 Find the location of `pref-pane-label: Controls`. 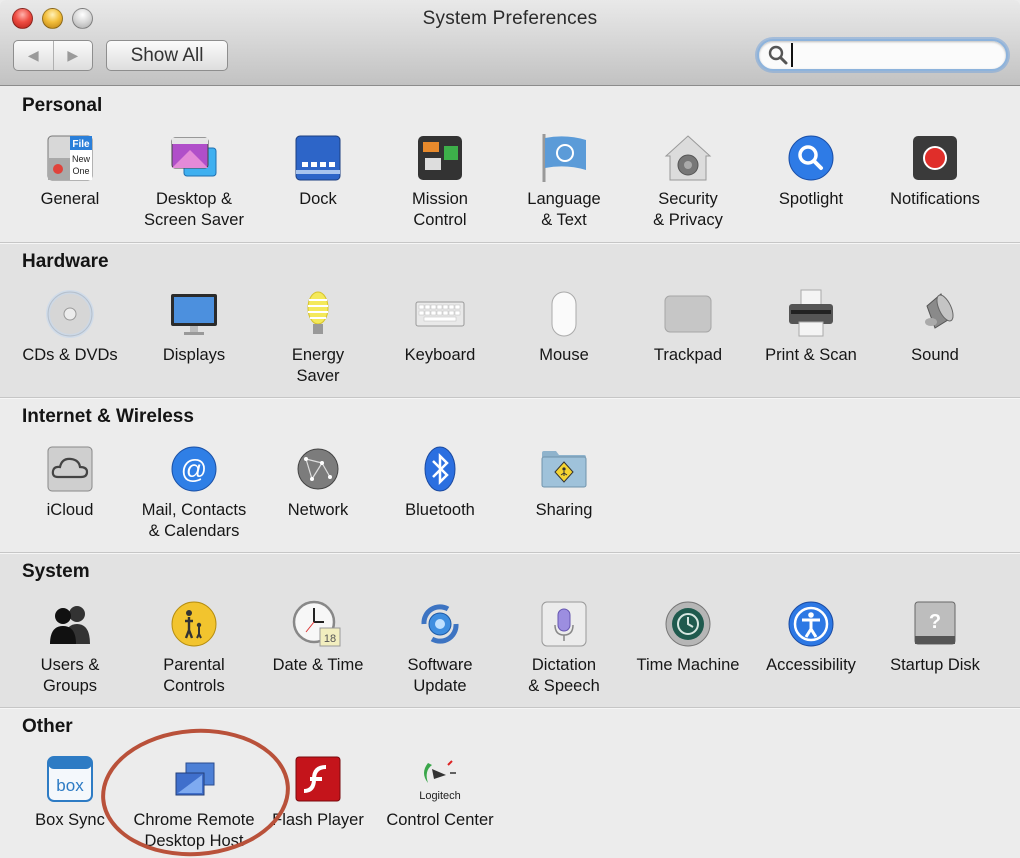

pref-pane-label: Controls is located at coordinates (194, 686).